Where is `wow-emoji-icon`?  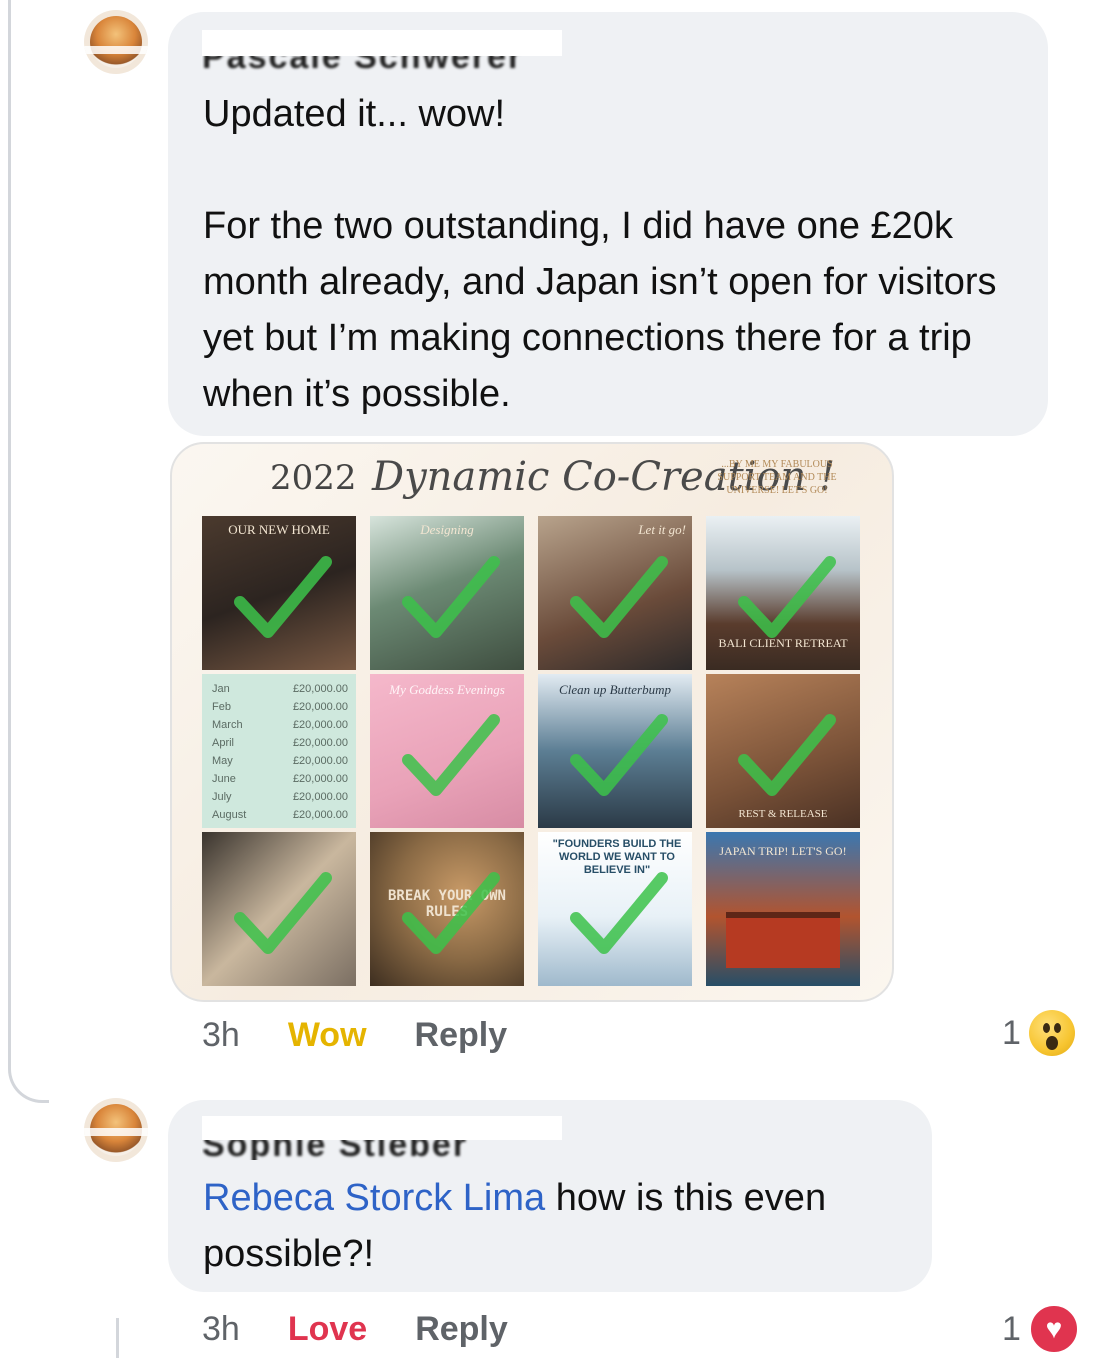
wow-emoji-icon is located at coordinates (1051, 1033).